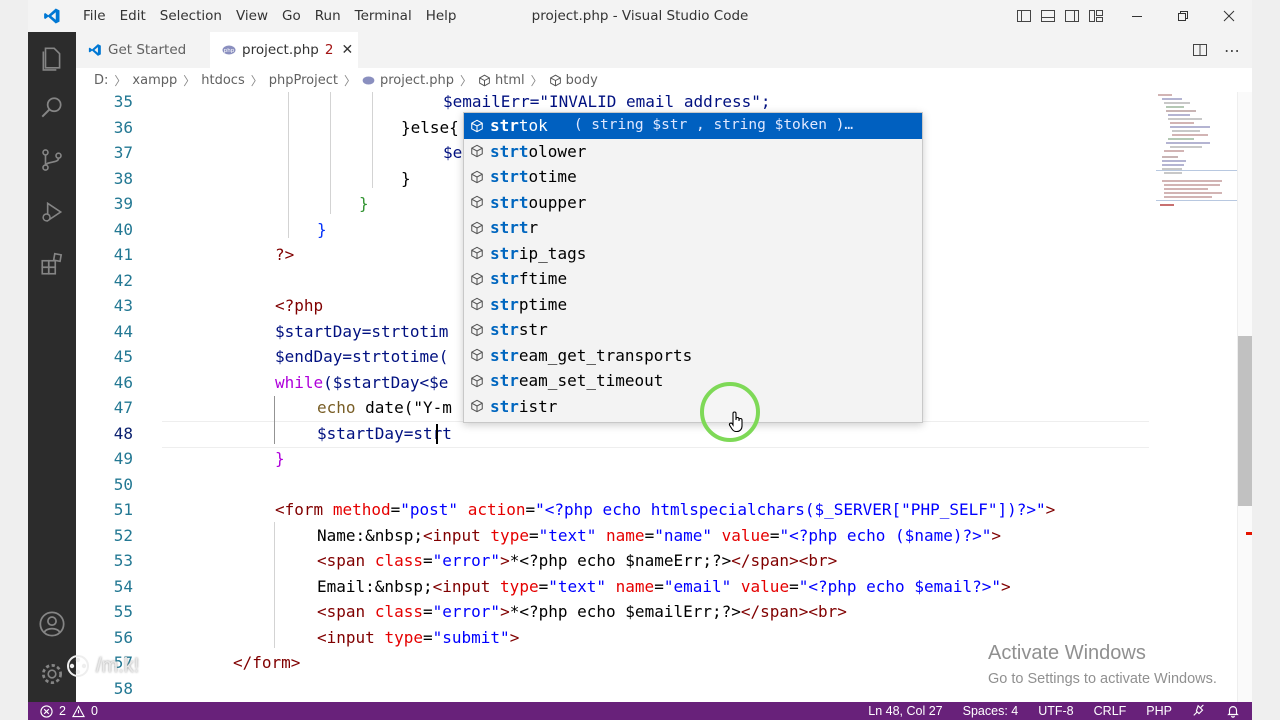 The image size is (1280, 720). Describe the element at coordinates (1198, 157) in the screenshot. I see `minimap` at that location.